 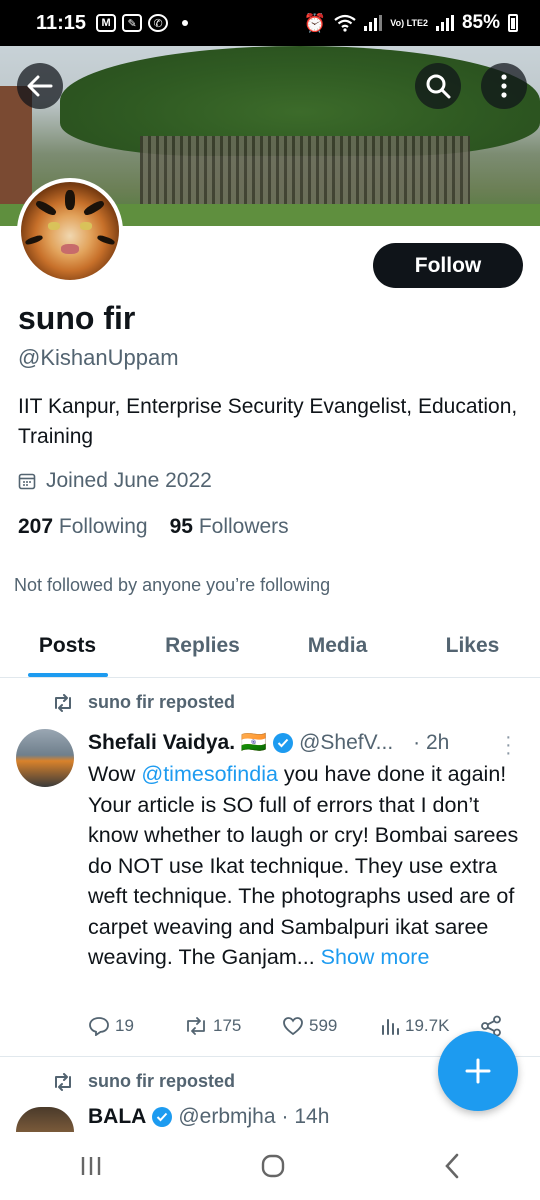 What do you see at coordinates (452, 1166) in the screenshot?
I see `back-nav-icon` at bounding box center [452, 1166].